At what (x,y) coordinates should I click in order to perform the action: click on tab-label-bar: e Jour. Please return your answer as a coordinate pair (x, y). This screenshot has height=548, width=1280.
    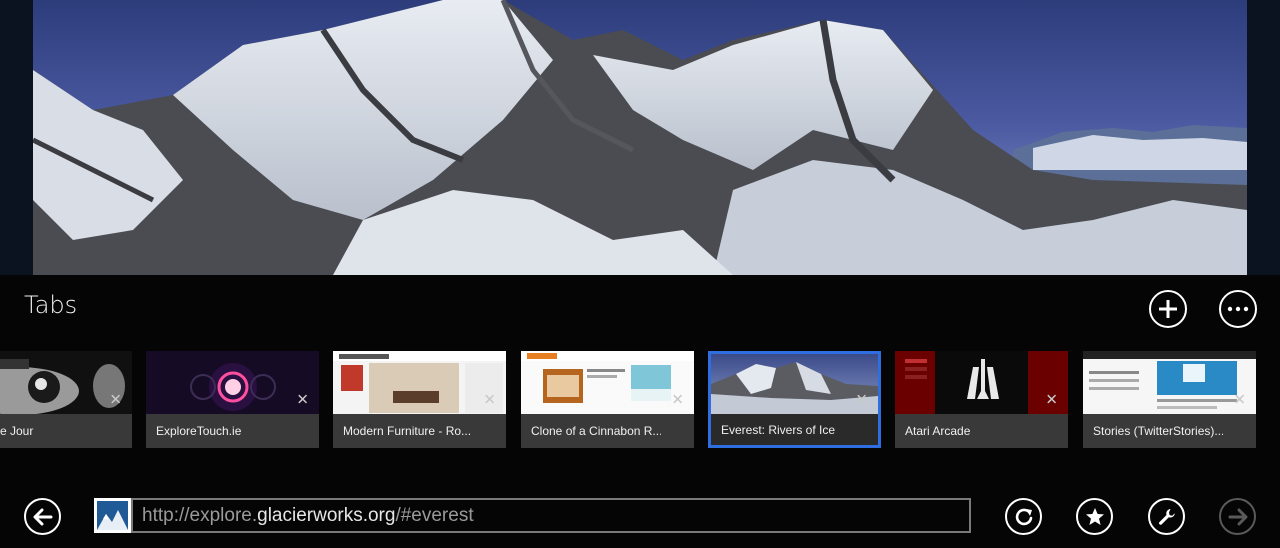
    Looking at the image, I should click on (66, 431).